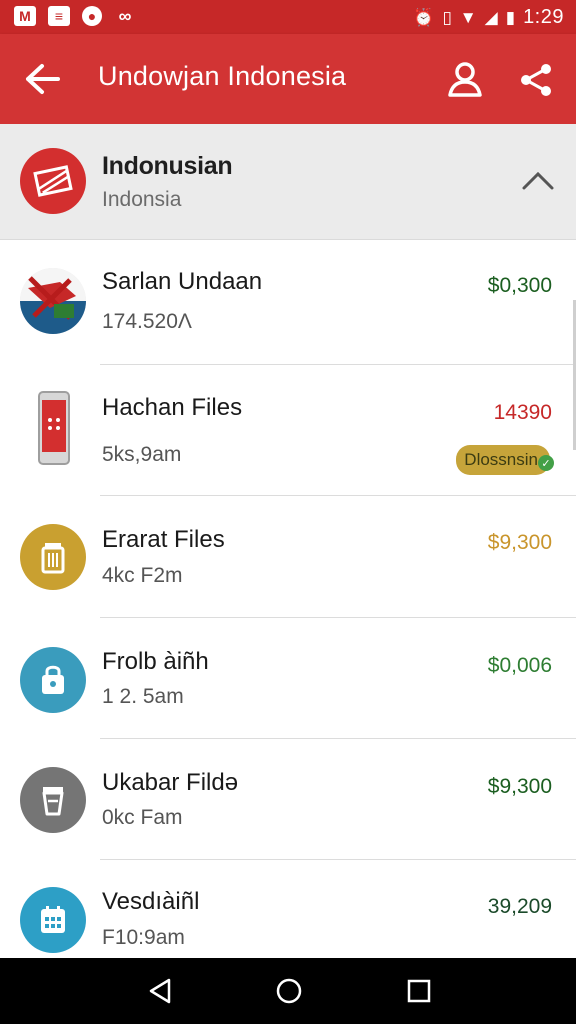 This screenshot has width=576, height=1024. I want to click on calendar-icon, so click(53, 920).